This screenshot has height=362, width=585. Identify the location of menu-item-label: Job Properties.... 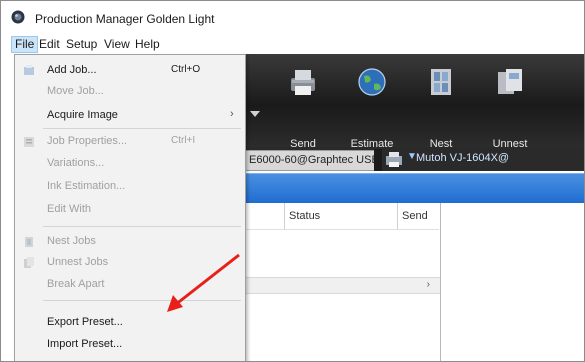
(87, 141).